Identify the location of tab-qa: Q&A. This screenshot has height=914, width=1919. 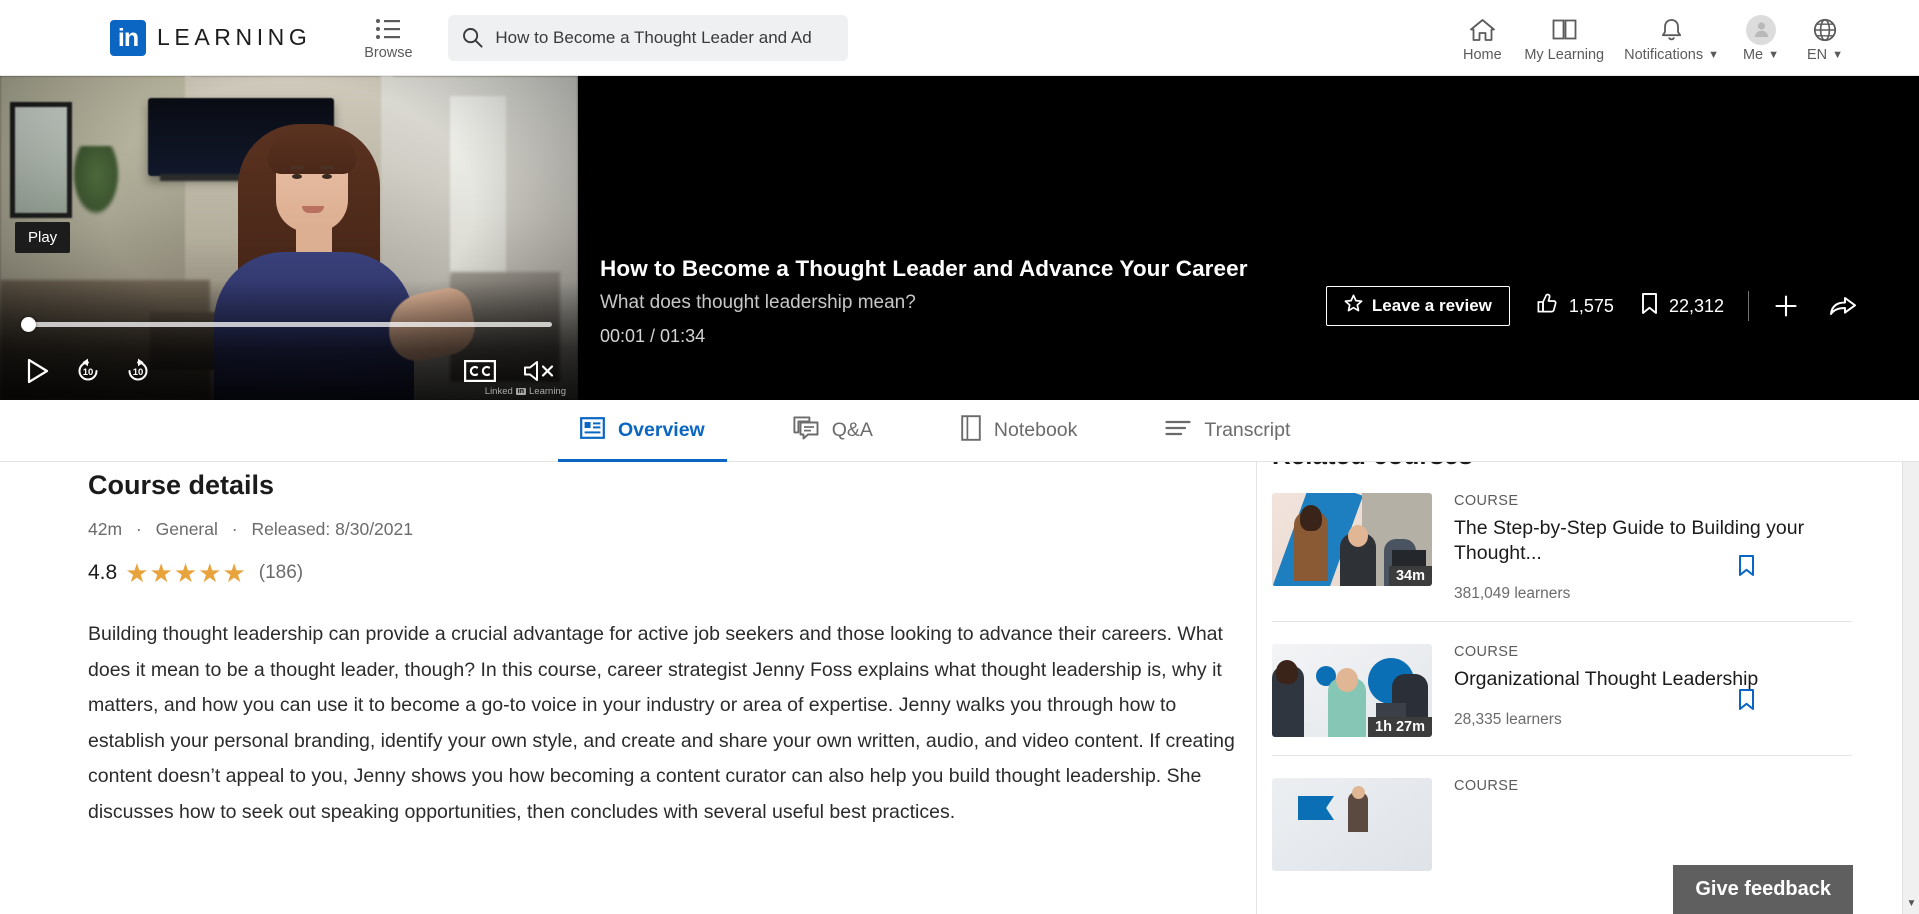
(833, 431).